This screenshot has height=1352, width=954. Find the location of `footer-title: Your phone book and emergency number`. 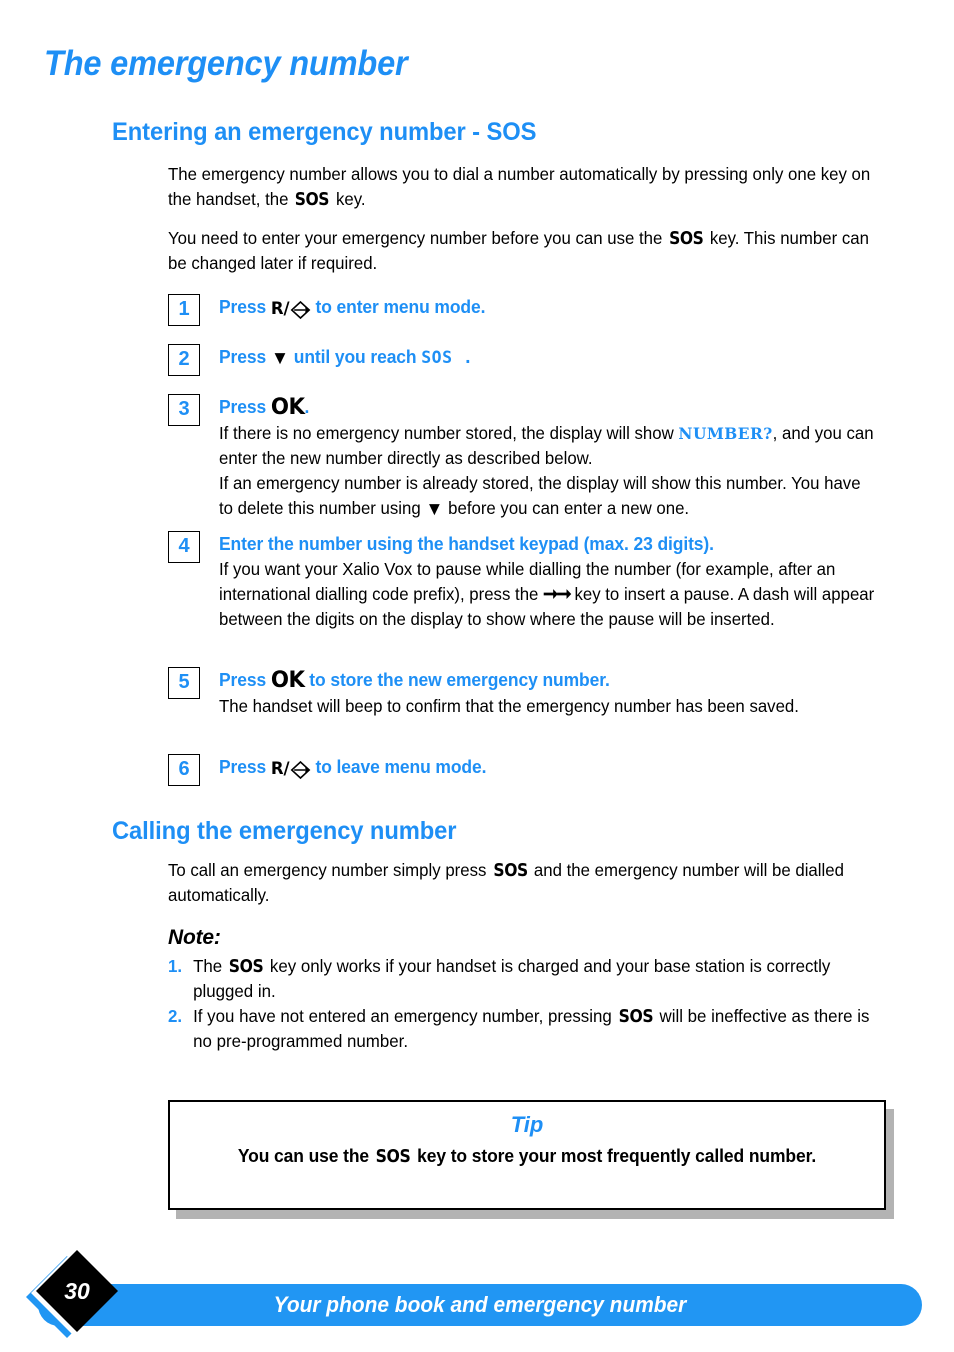

footer-title: Your phone book and emergency number is located at coordinates (480, 1304).